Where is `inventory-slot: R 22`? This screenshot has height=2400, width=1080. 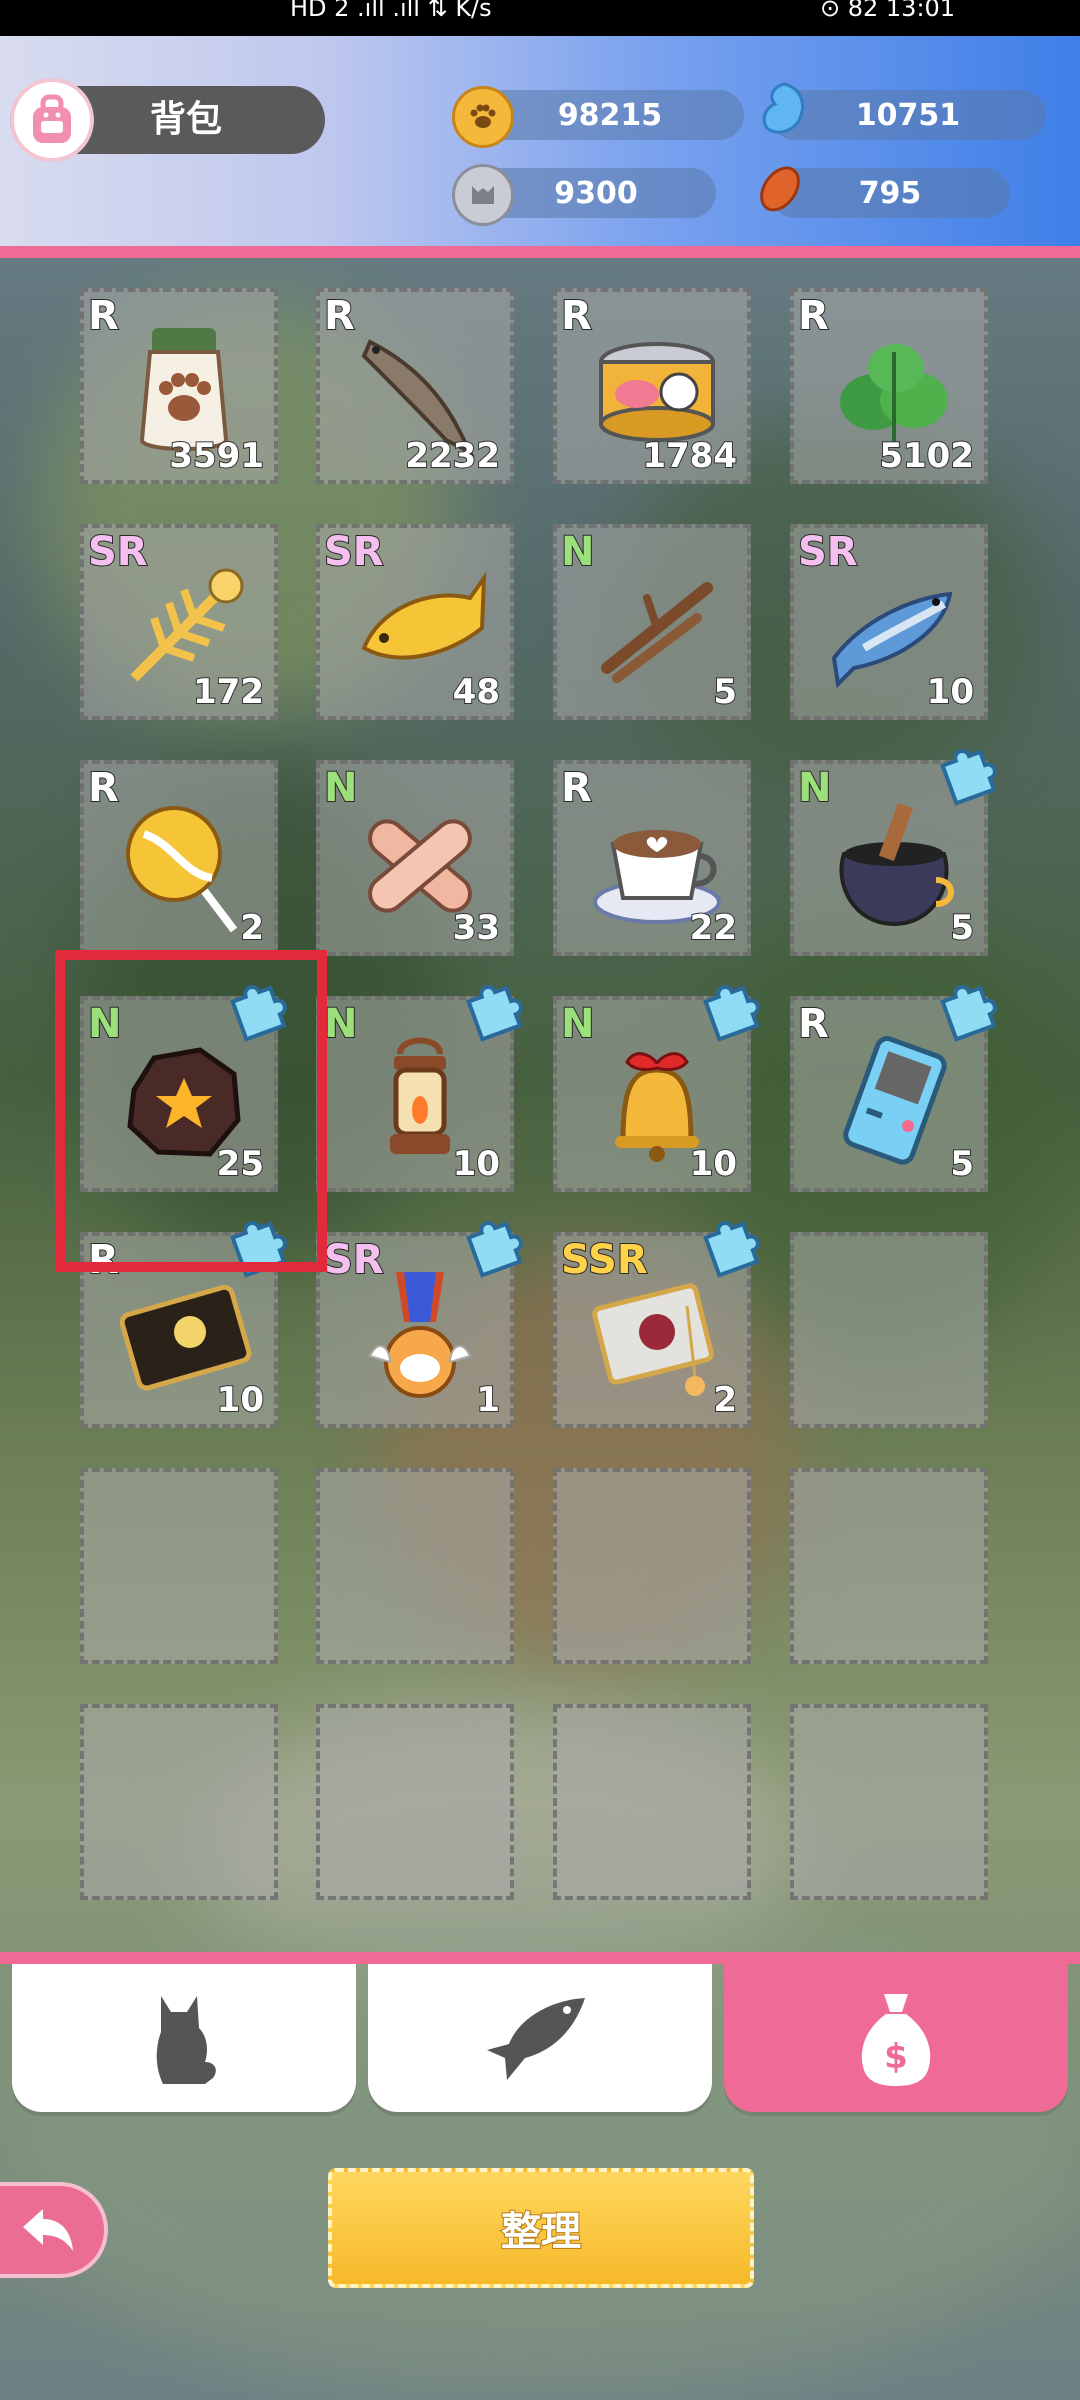 inventory-slot: R 22 is located at coordinates (652, 858).